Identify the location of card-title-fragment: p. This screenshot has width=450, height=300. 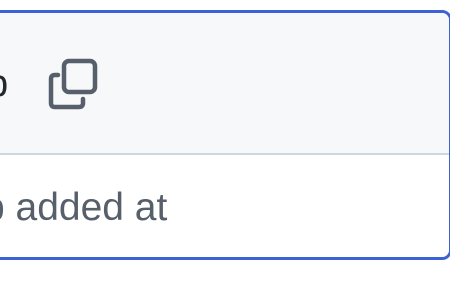
(4, 84).